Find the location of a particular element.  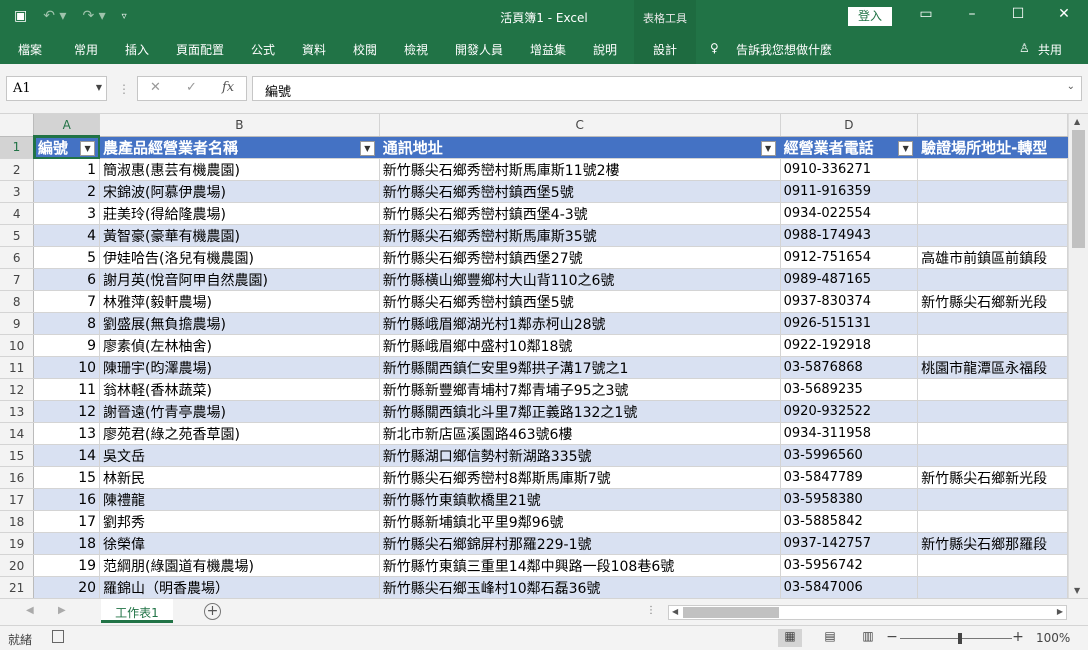

cell-phone: 0910-336271 is located at coordinates (849, 169).